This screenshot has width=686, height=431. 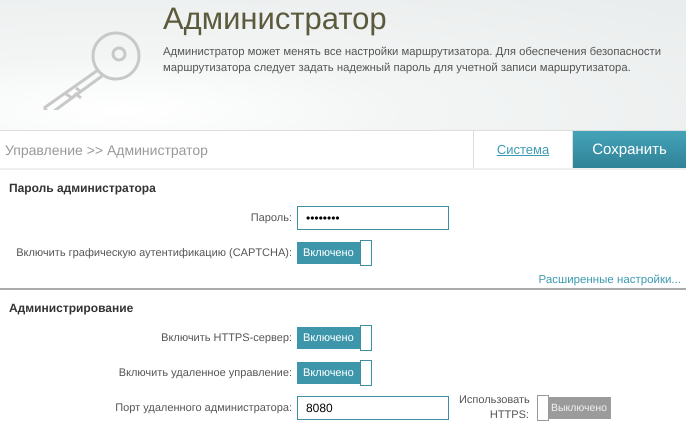 What do you see at coordinates (275, 19) in the screenshot?
I see `page-title: Администратор` at bounding box center [275, 19].